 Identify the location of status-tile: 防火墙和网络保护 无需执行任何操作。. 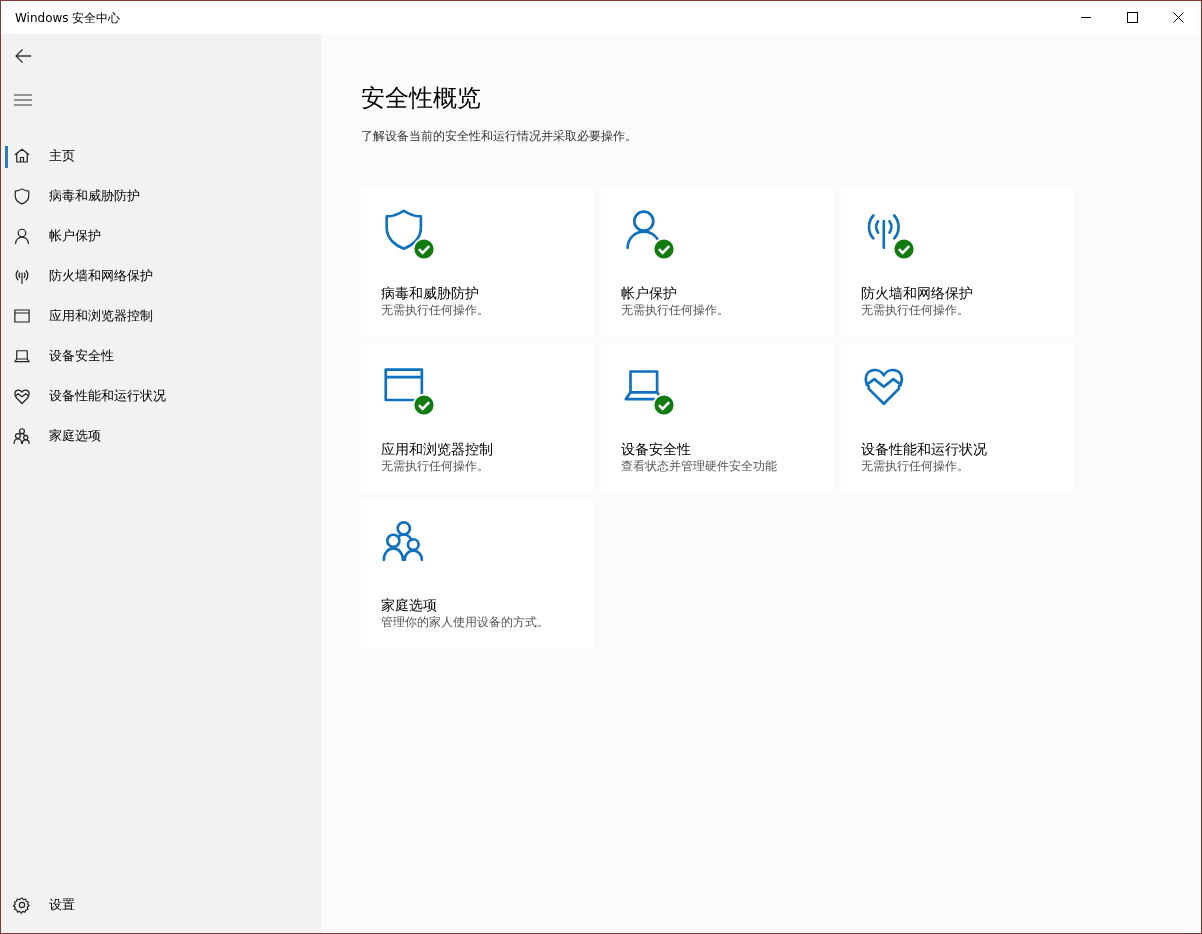
(957, 262).